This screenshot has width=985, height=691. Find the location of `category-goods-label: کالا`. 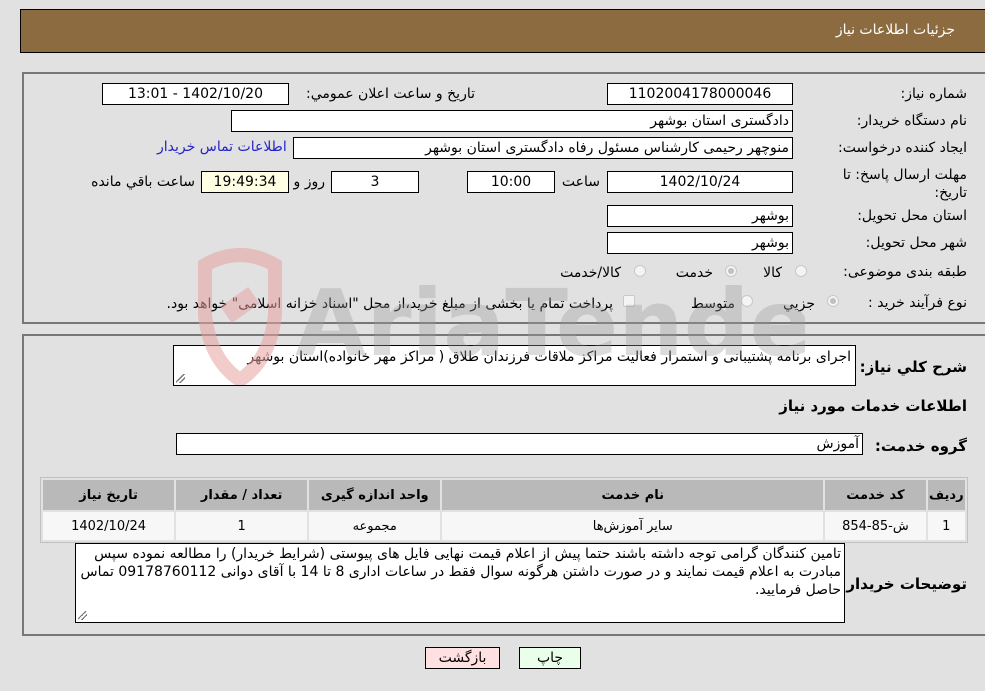

category-goods-label: کالا is located at coordinates (772, 273).